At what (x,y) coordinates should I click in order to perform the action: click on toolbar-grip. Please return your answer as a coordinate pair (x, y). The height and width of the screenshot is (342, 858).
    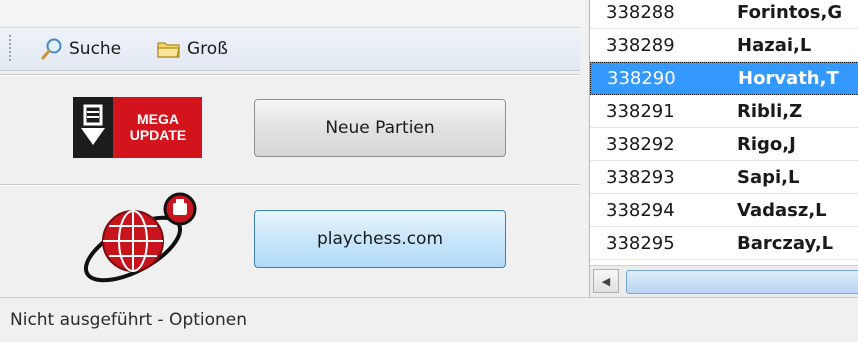
    Looking at the image, I should click on (10, 49).